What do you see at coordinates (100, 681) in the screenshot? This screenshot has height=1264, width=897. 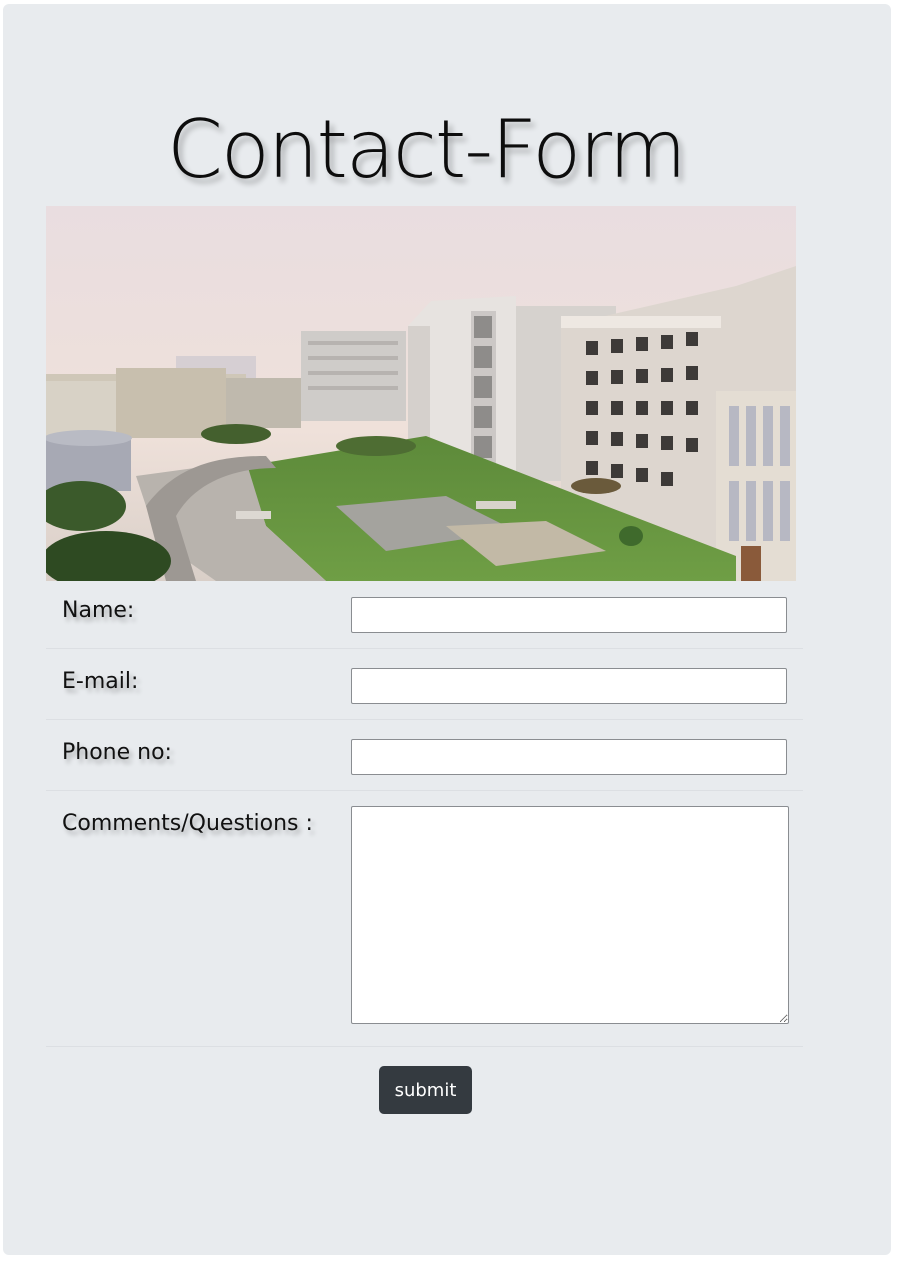 I see `email-label: E-mail:` at bounding box center [100, 681].